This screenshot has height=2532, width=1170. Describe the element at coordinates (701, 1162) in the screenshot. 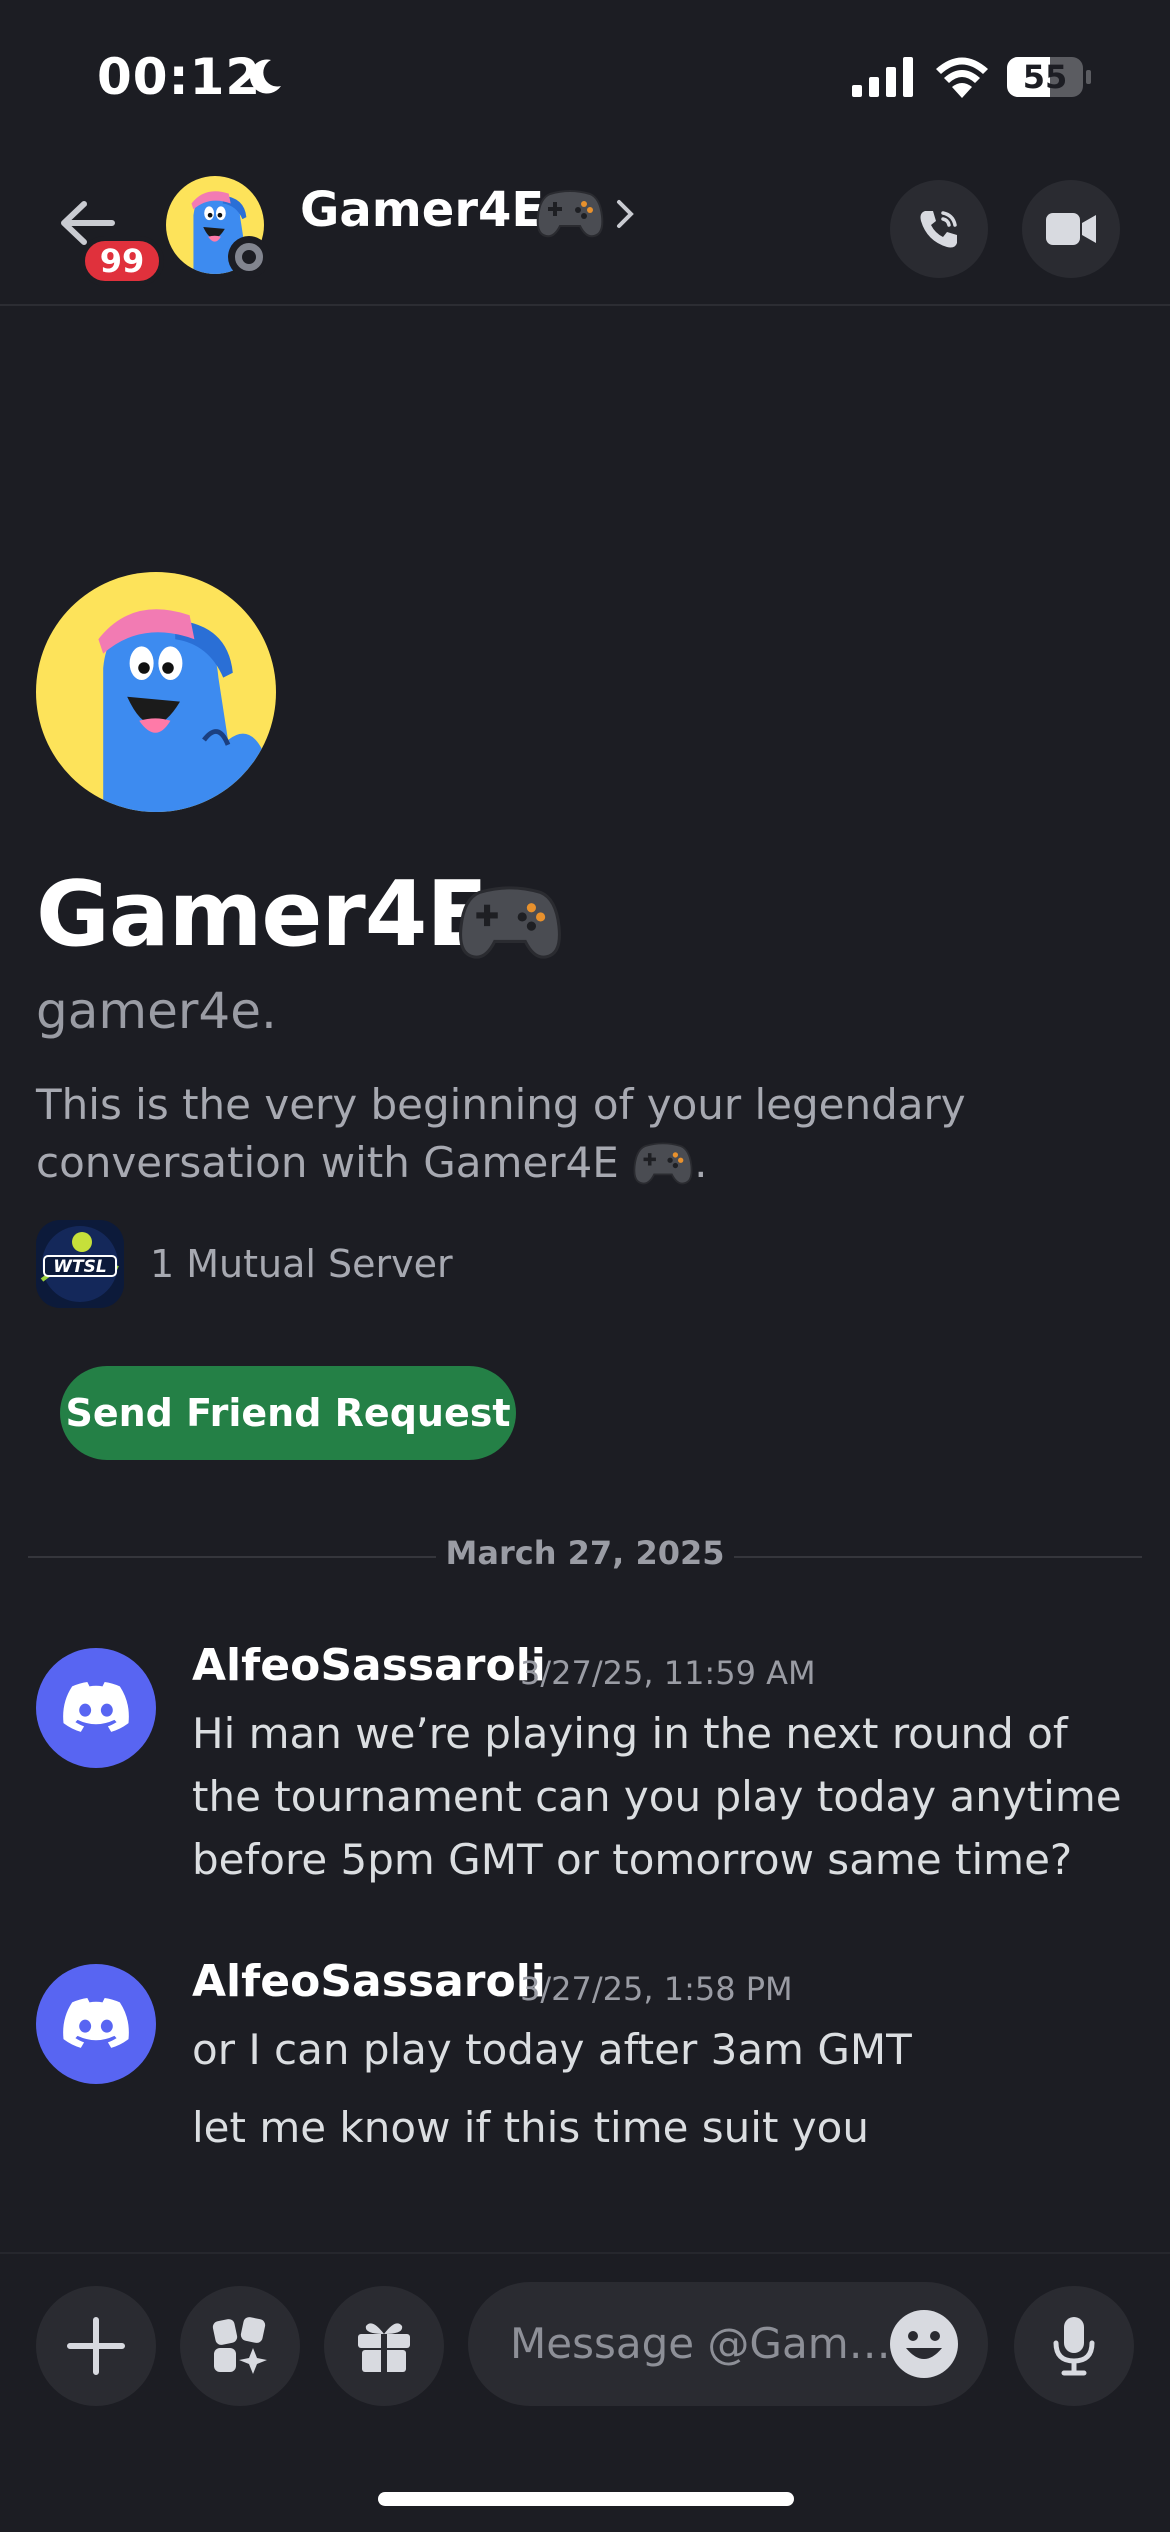

I see `intro-suffix: .` at that location.